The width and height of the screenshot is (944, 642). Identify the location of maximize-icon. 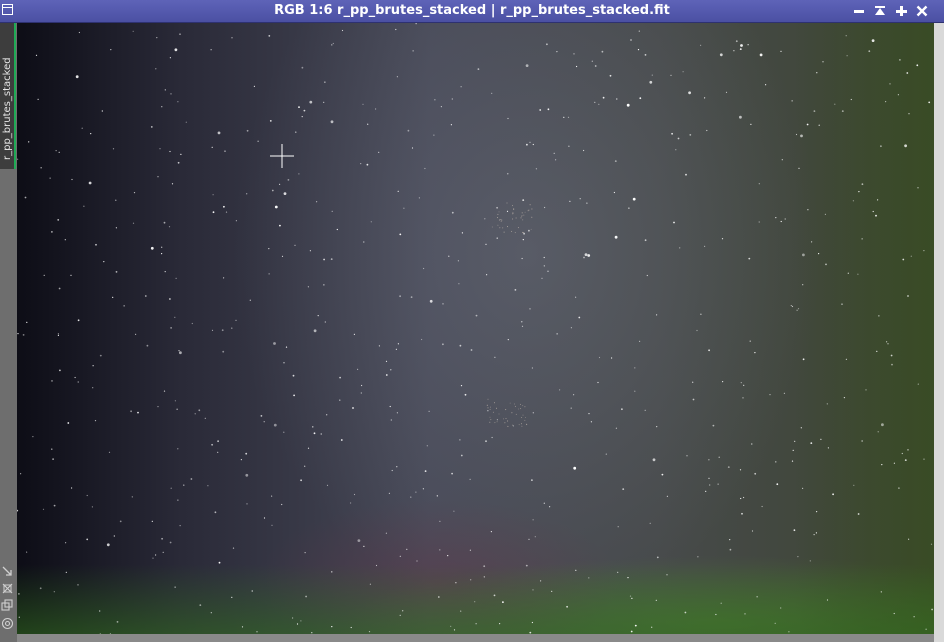
(901, 11).